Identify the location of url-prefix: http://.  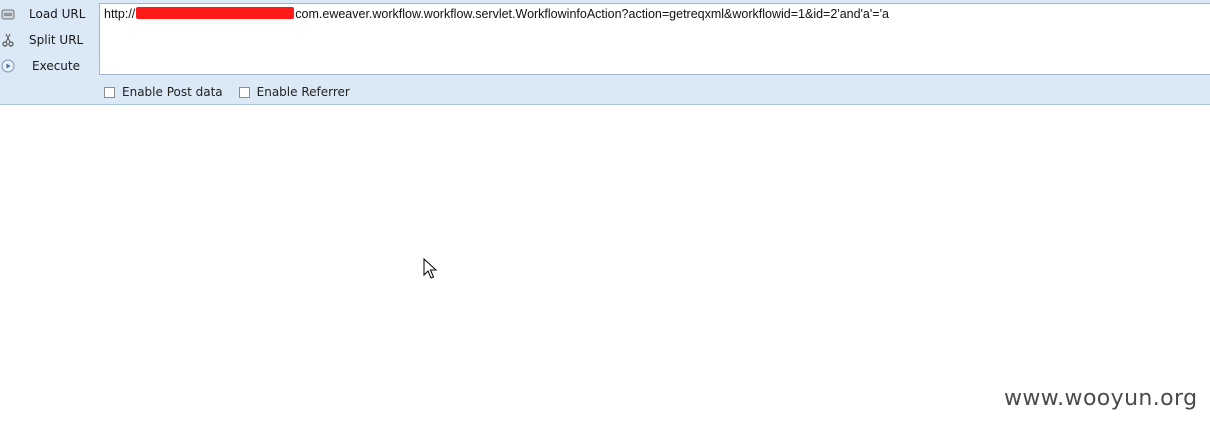
(120, 14).